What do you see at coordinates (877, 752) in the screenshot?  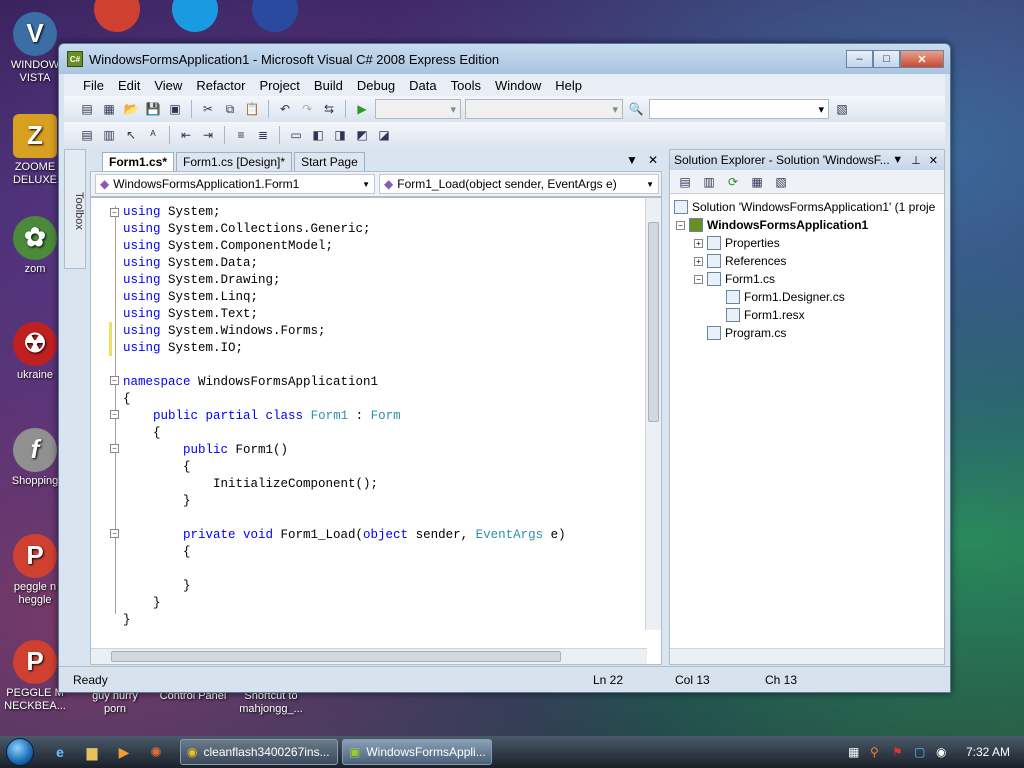 I see `search-icon: ⚲` at bounding box center [877, 752].